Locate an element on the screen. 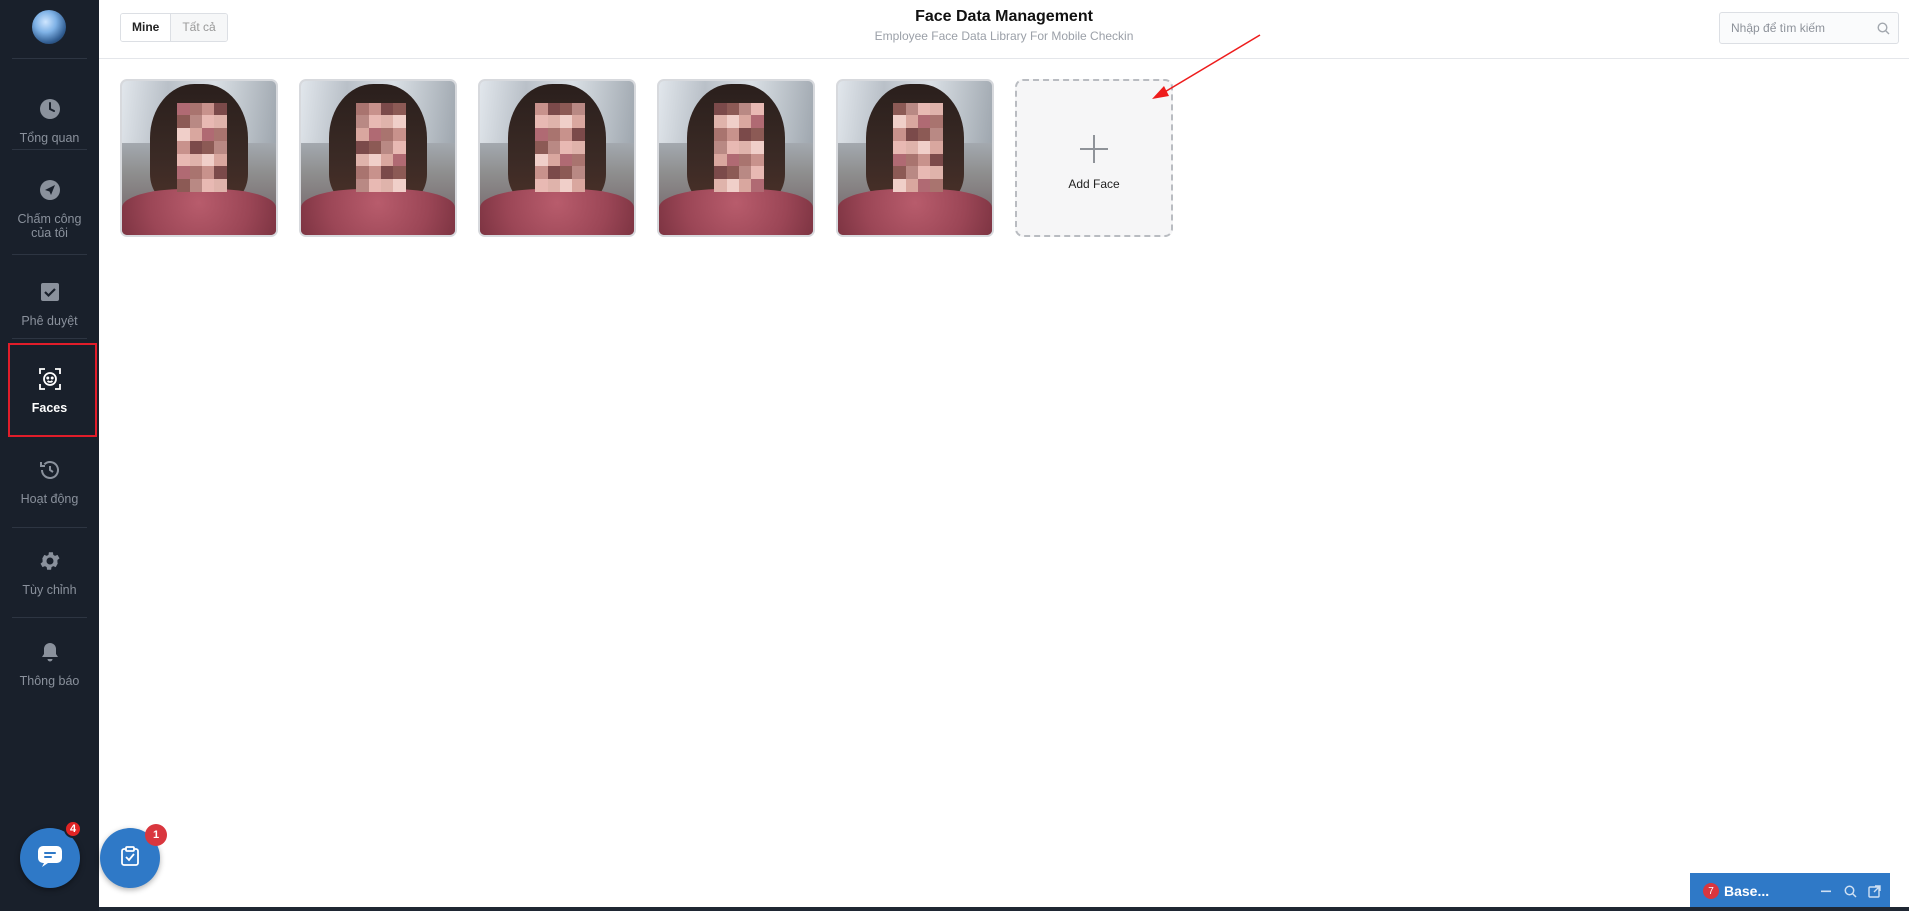 This screenshot has height=911, width=1909. sidebar-item-label: Hoạt động is located at coordinates (49, 499).